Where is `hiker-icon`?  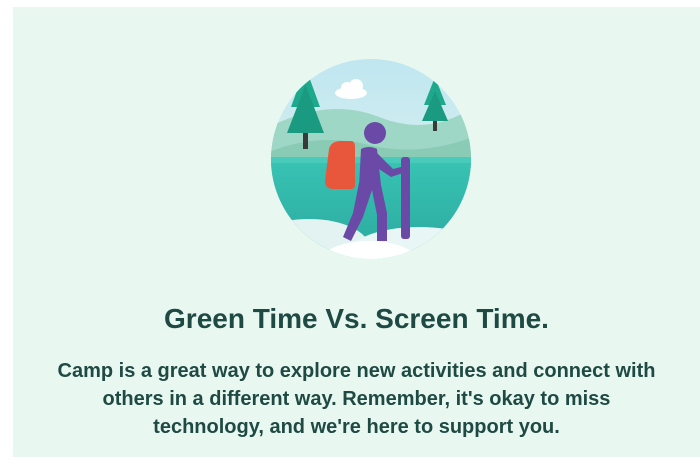
hiker-icon is located at coordinates (371, 159).